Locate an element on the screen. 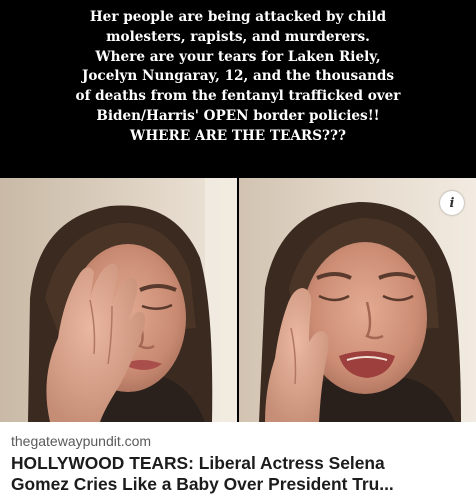 Image resolution: width=476 pixels, height=500 pixels. source-domain: thegatewaypundit.com is located at coordinates (81, 441).